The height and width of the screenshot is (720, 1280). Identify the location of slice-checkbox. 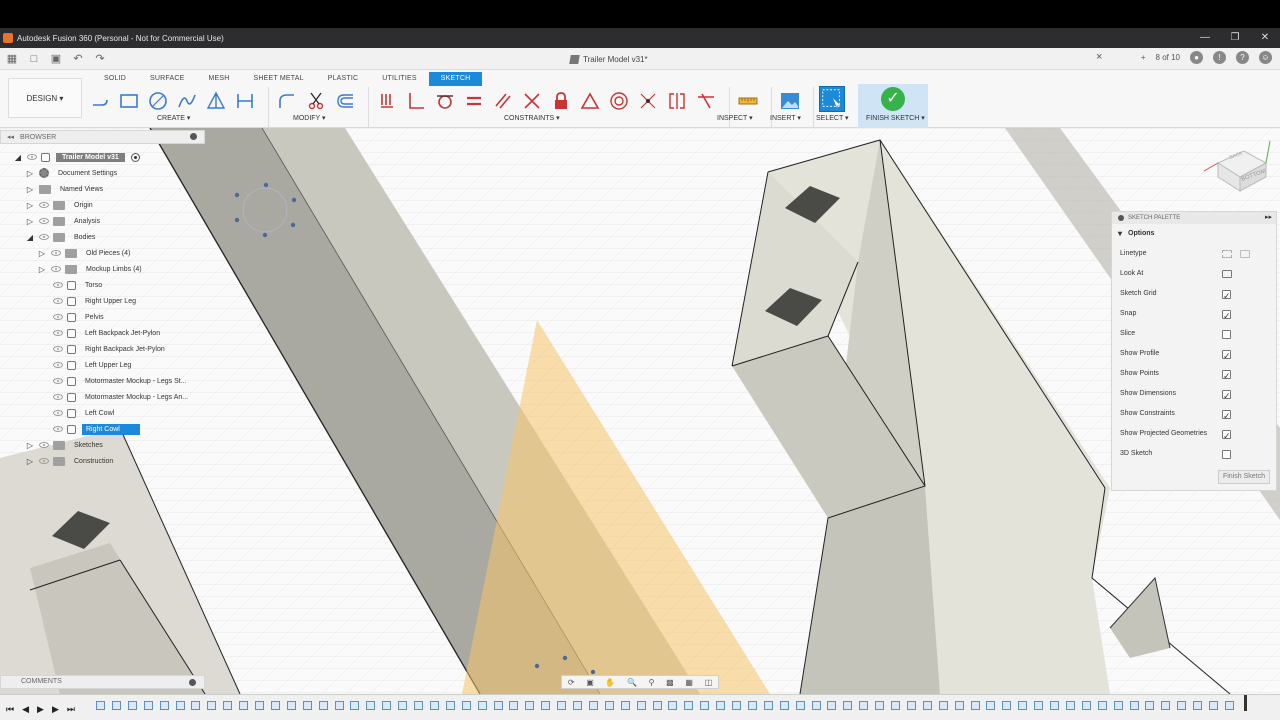
(1226, 334).